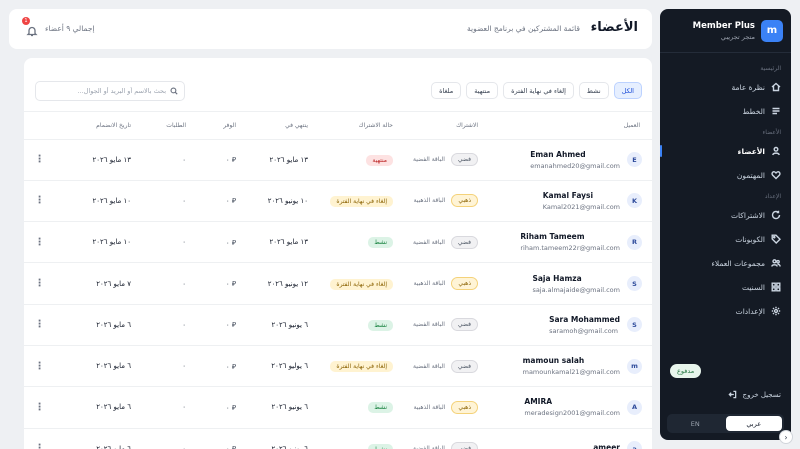 Image resolution: width=800 pixels, height=449 pixels. I want to click on cell-joined: ٧ مايو ٢٠٢٦, so click(95, 283).